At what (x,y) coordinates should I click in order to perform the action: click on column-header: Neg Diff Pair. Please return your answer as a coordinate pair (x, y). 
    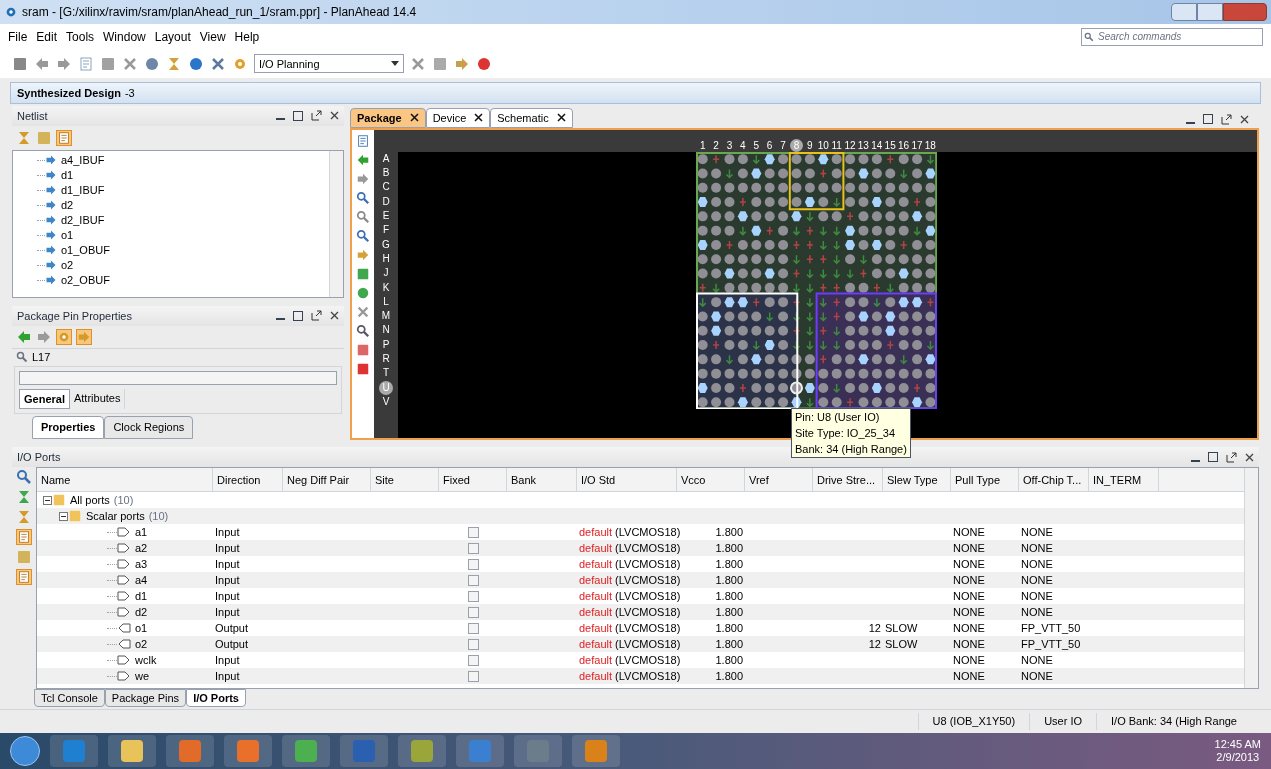
    Looking at the image, I should click on (327, 480).